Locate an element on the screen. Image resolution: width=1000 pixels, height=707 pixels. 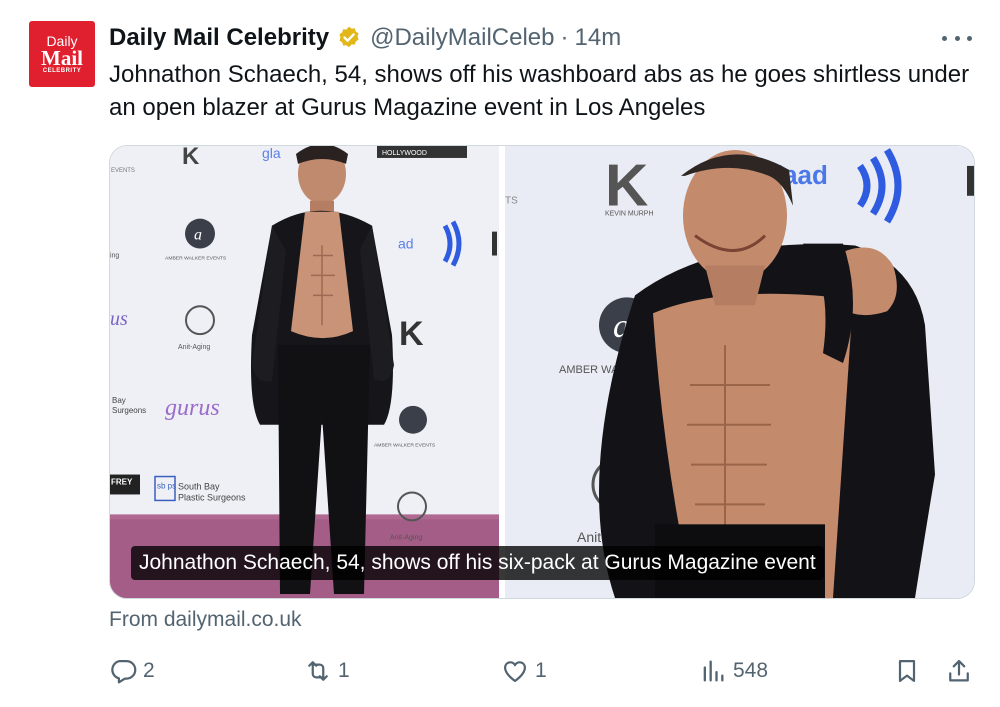
repost-count: 1 is located at coordinates (344, 670).